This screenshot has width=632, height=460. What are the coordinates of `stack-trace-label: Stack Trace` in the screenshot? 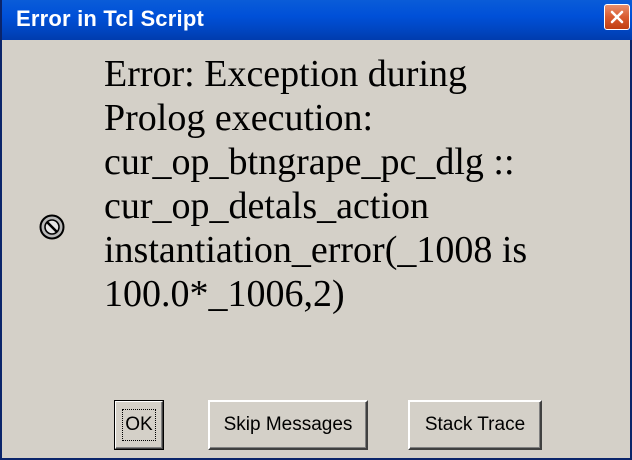 It's located at (475, 424).